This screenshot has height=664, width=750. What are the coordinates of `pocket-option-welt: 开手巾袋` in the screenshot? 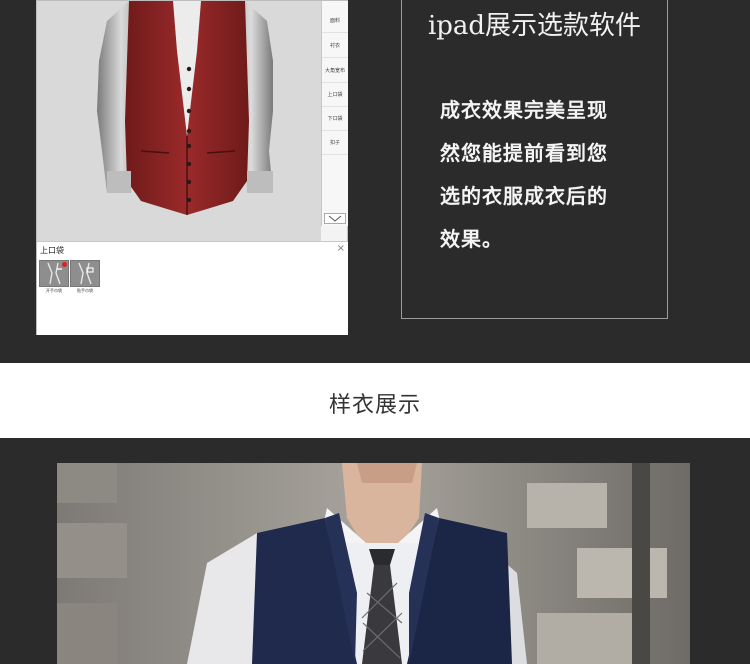 It's located at (54, 277).